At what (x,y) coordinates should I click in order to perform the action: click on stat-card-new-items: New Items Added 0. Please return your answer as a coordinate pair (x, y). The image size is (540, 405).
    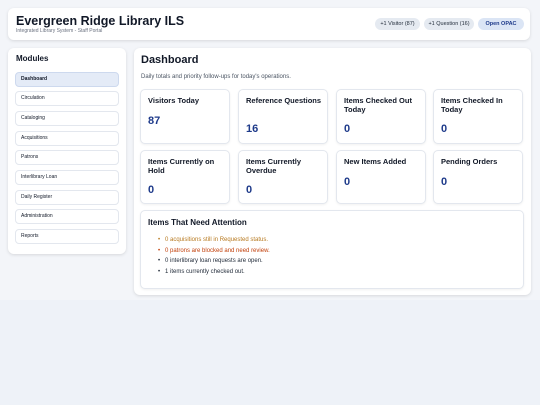
    Looking at the image, I should click on (381, 177).